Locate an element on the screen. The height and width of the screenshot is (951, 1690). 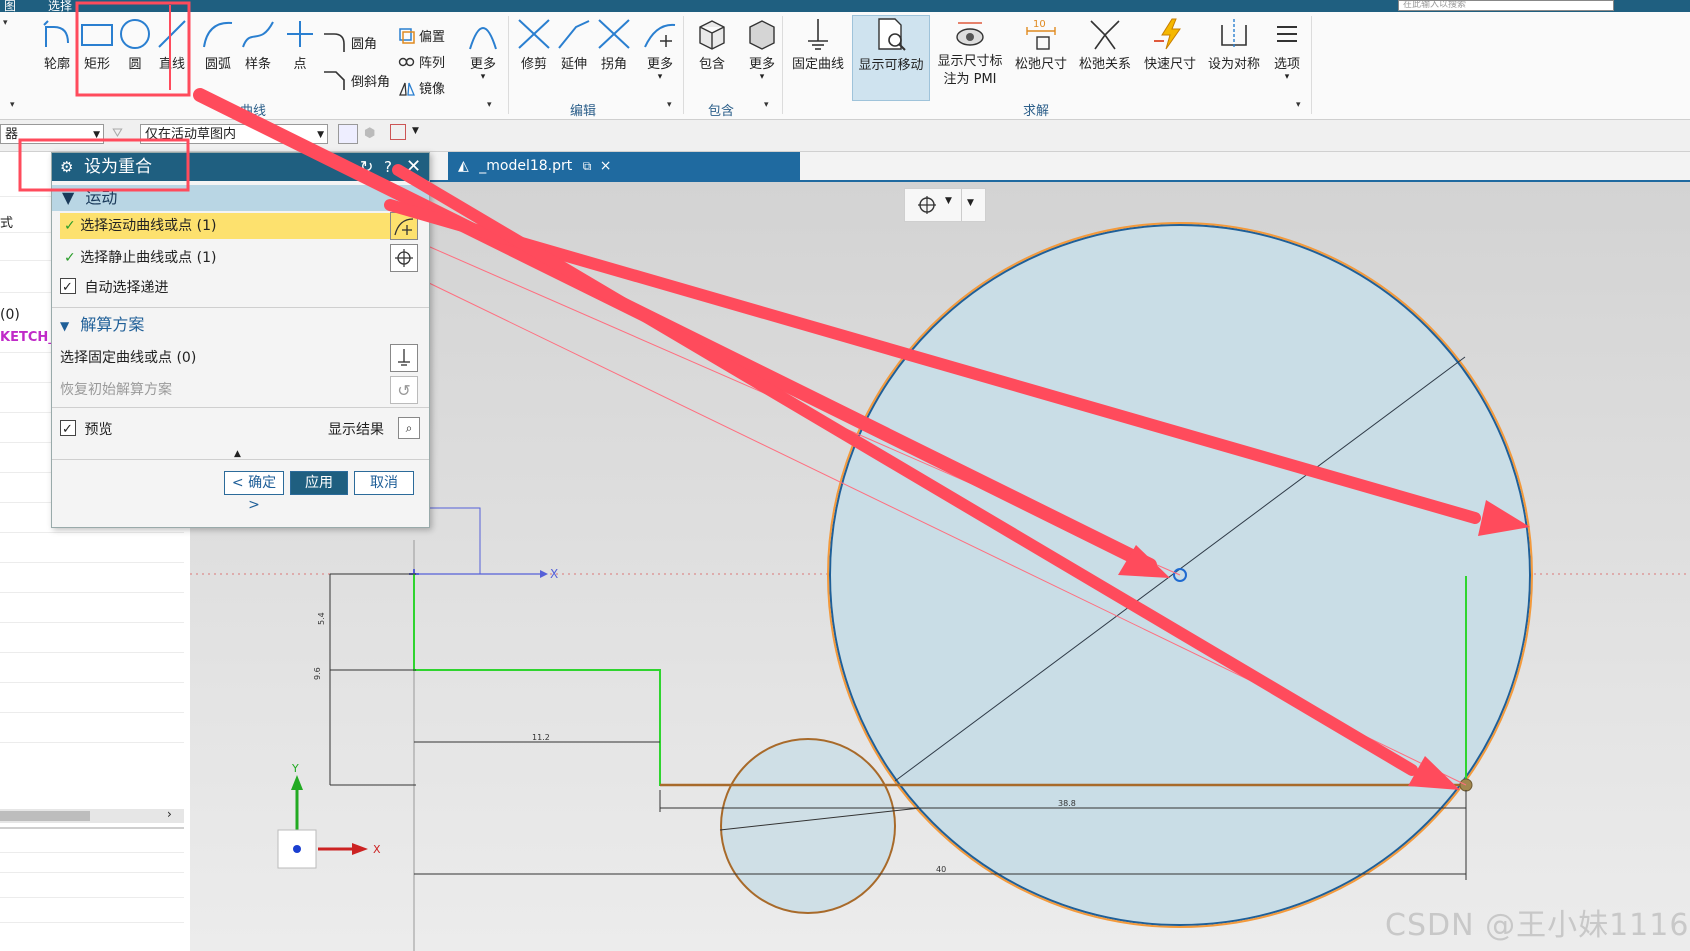
curve-more-button: 更多 ▾ is located at coordinates (483, 49).